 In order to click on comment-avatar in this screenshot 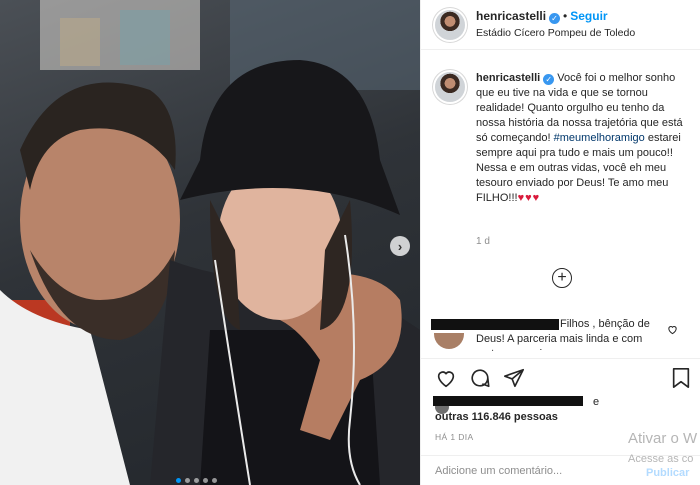, I will do `click(449, 341)`.